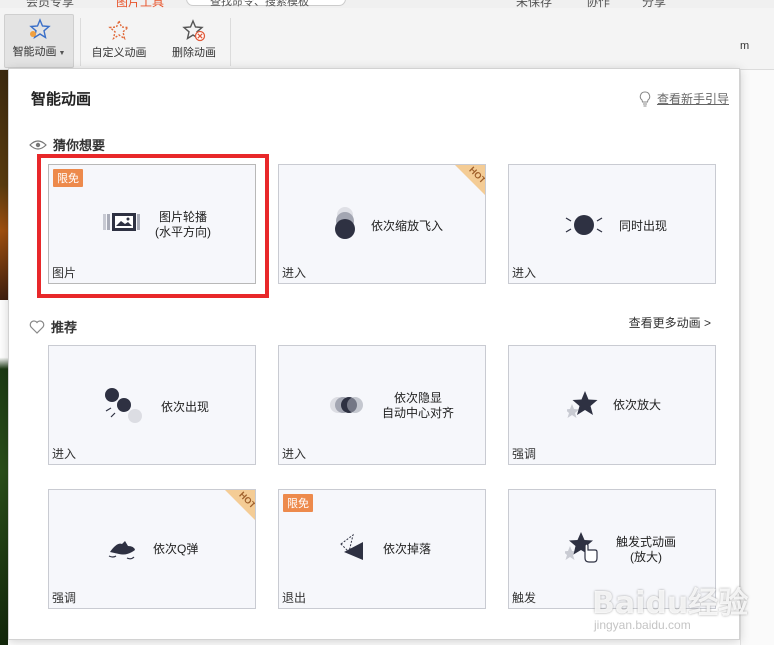 The height and width of the screenshot is (645, 774). Describe the element at coordinates (294, 598) in the screenshot. I see `card-category: 退出` at that location.